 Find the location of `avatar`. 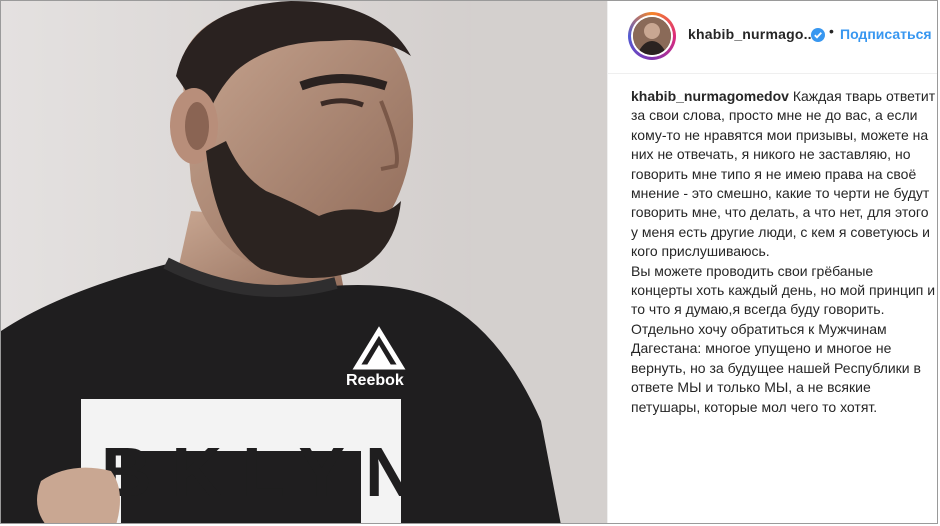

avatar is located at coordinates (652, 36).